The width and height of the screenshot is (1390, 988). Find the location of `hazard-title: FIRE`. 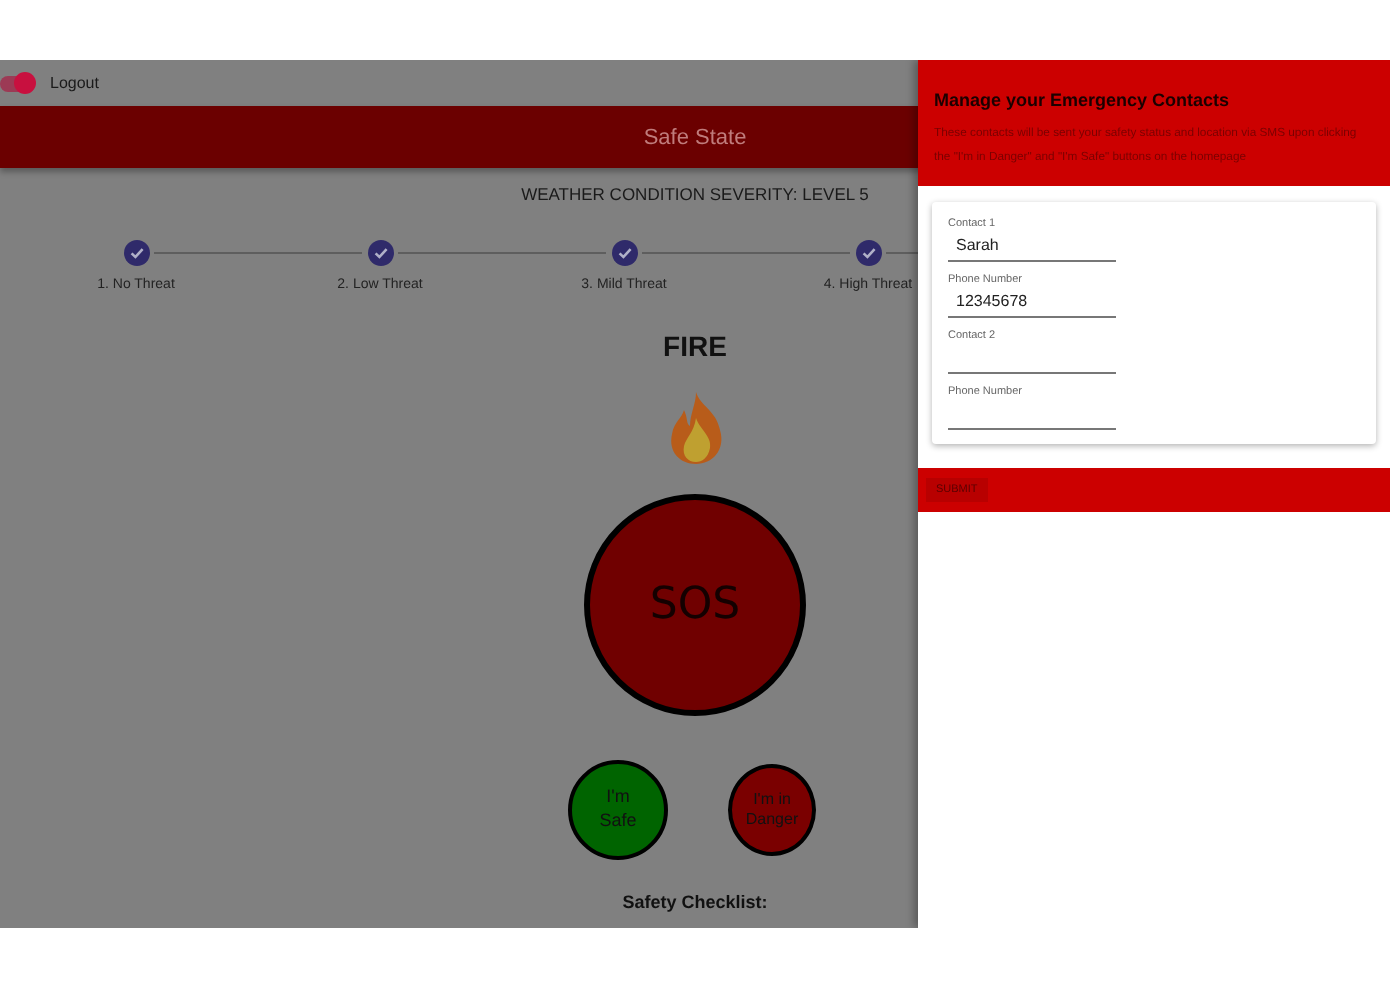

hazard-title: FIRE is located at coordinates (695, 346).